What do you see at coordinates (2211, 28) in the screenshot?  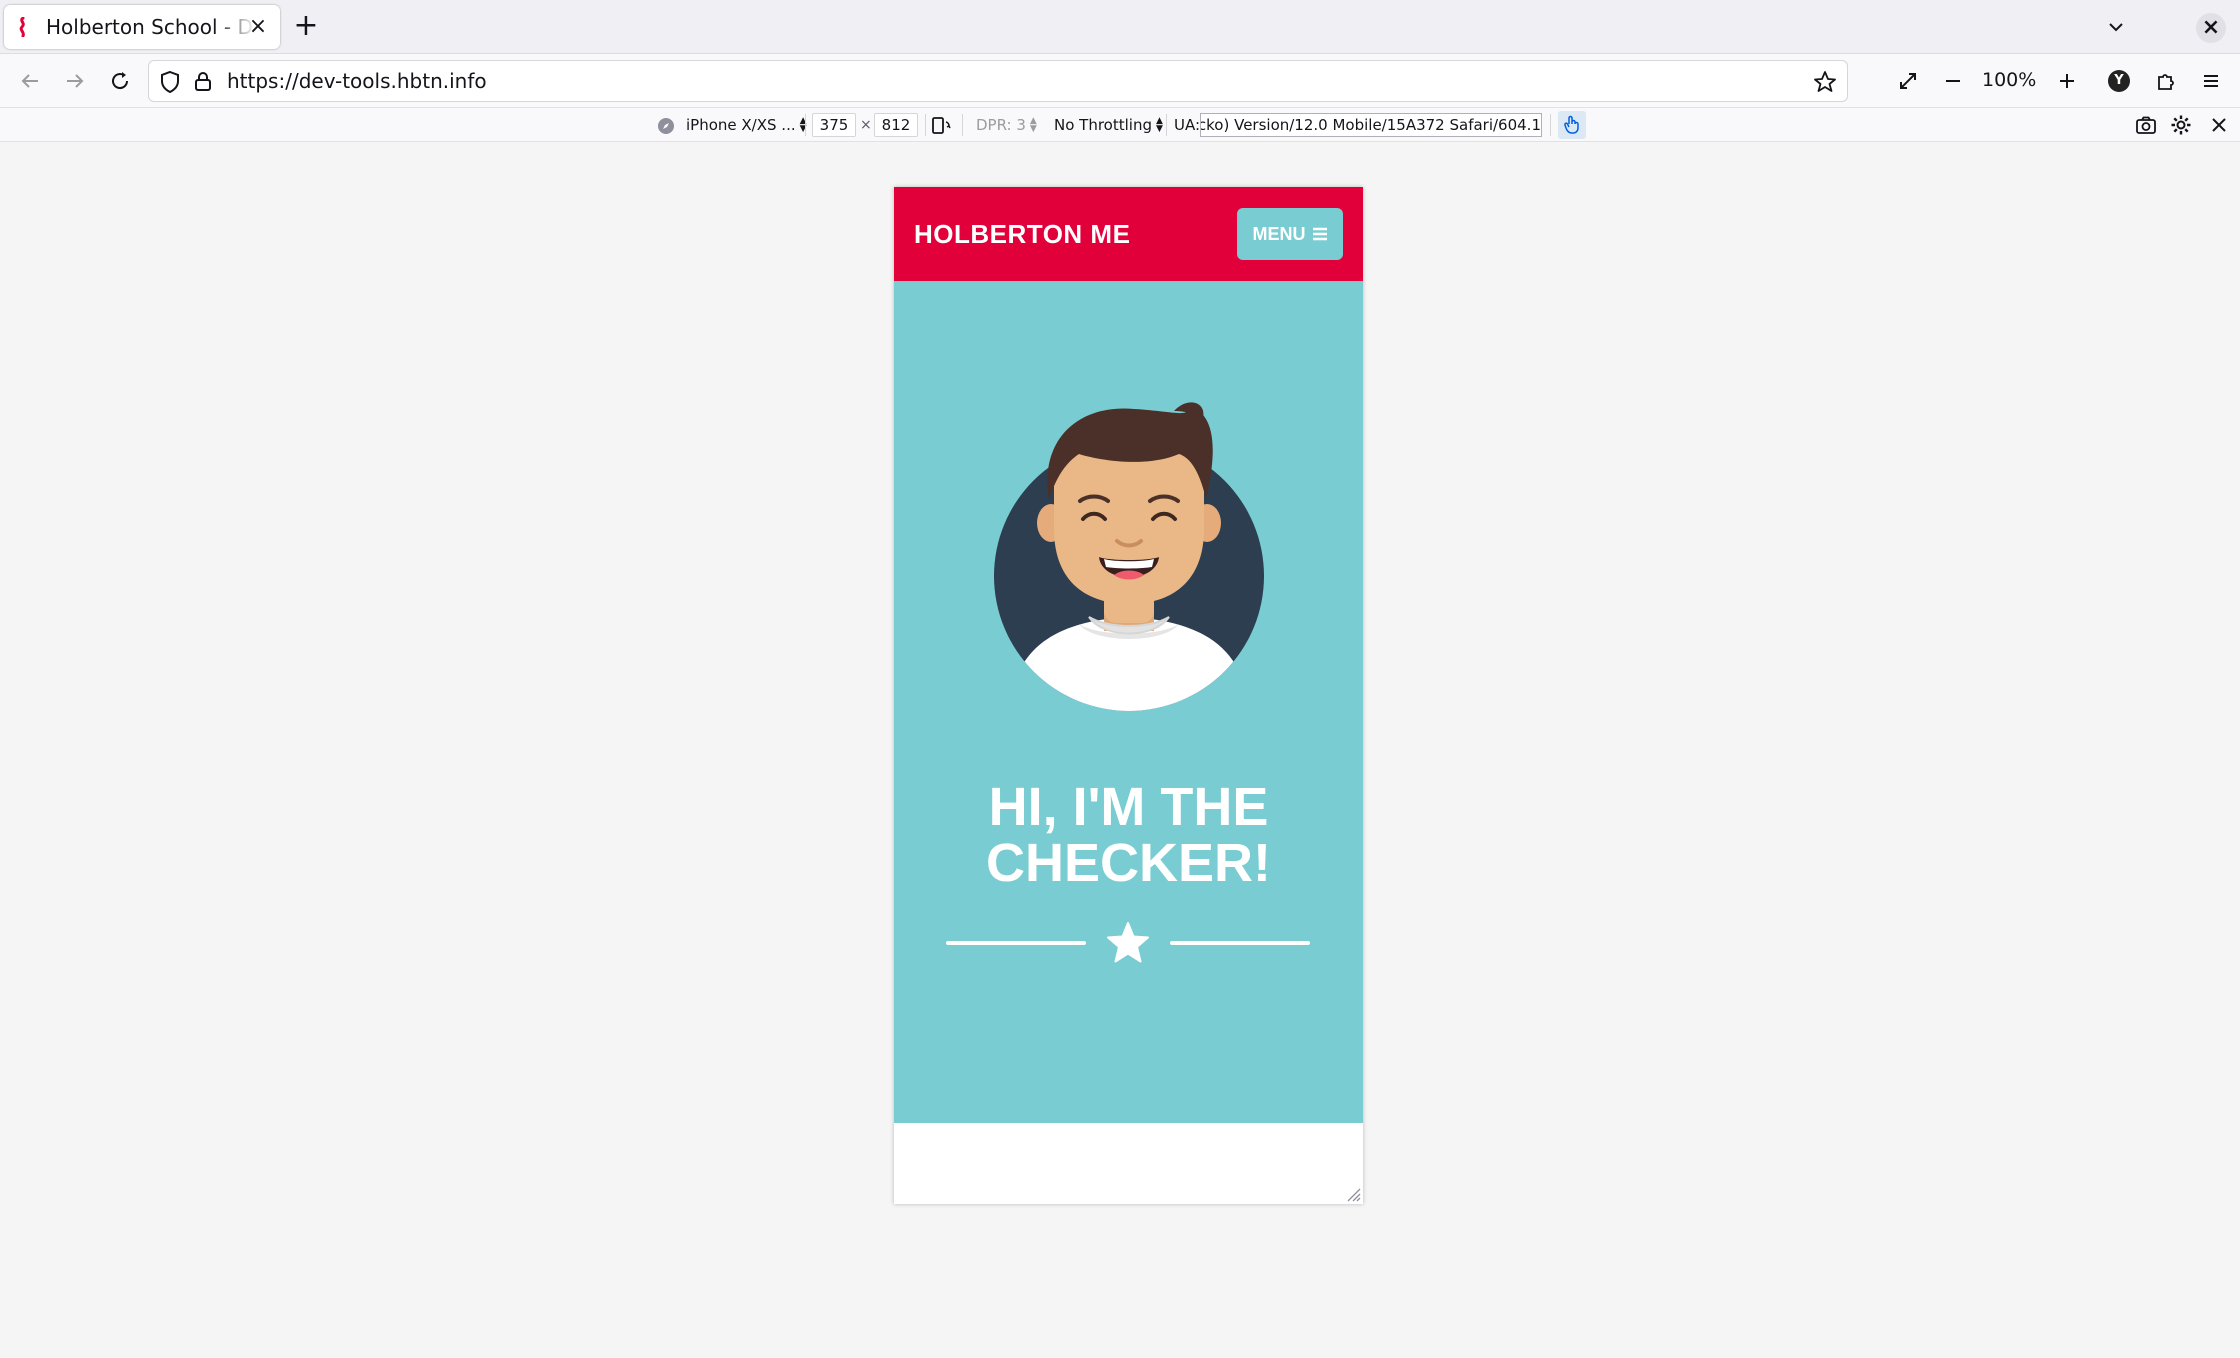 I see `window-close-icon: ×` at bounding box center [2211, 28].